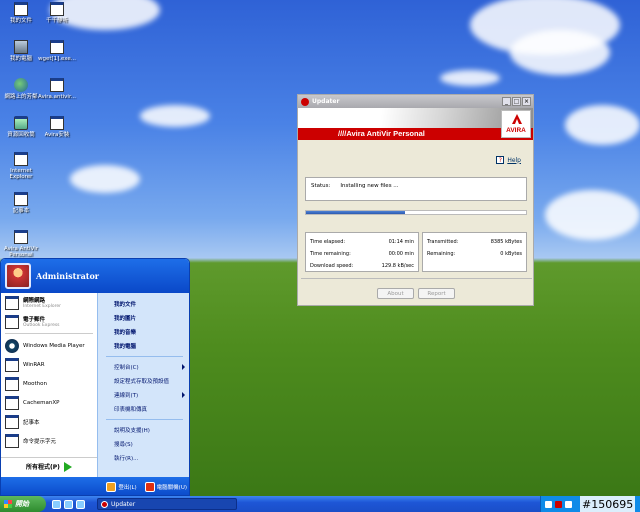 The height and width of the screenshot is (512, 640). I want to click on help-link: ? Help, so click(508, 160).